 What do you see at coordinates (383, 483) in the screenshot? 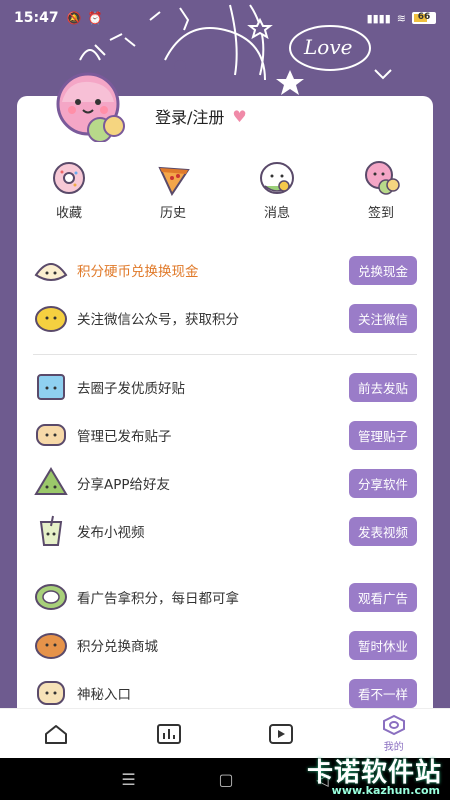
I see `share-app-button: 分享软件` at bounding box center [383, 483].